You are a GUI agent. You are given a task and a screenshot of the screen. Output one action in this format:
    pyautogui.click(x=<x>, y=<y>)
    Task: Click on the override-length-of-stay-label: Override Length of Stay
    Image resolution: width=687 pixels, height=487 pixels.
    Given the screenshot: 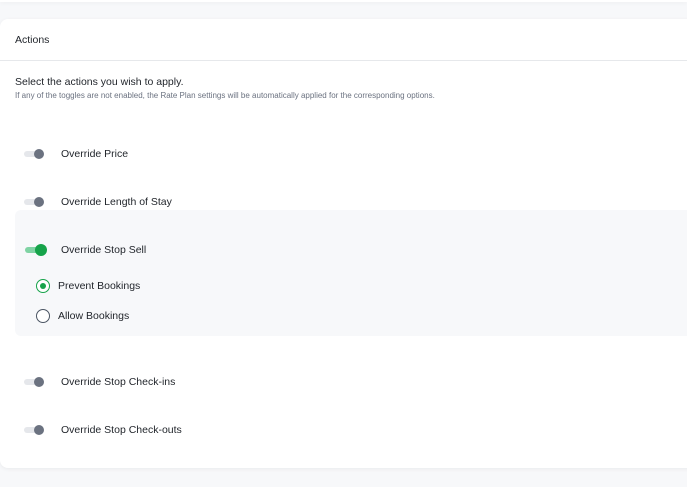 What is the action you would take?
    pyautogui.click(x=116, y=202)
    